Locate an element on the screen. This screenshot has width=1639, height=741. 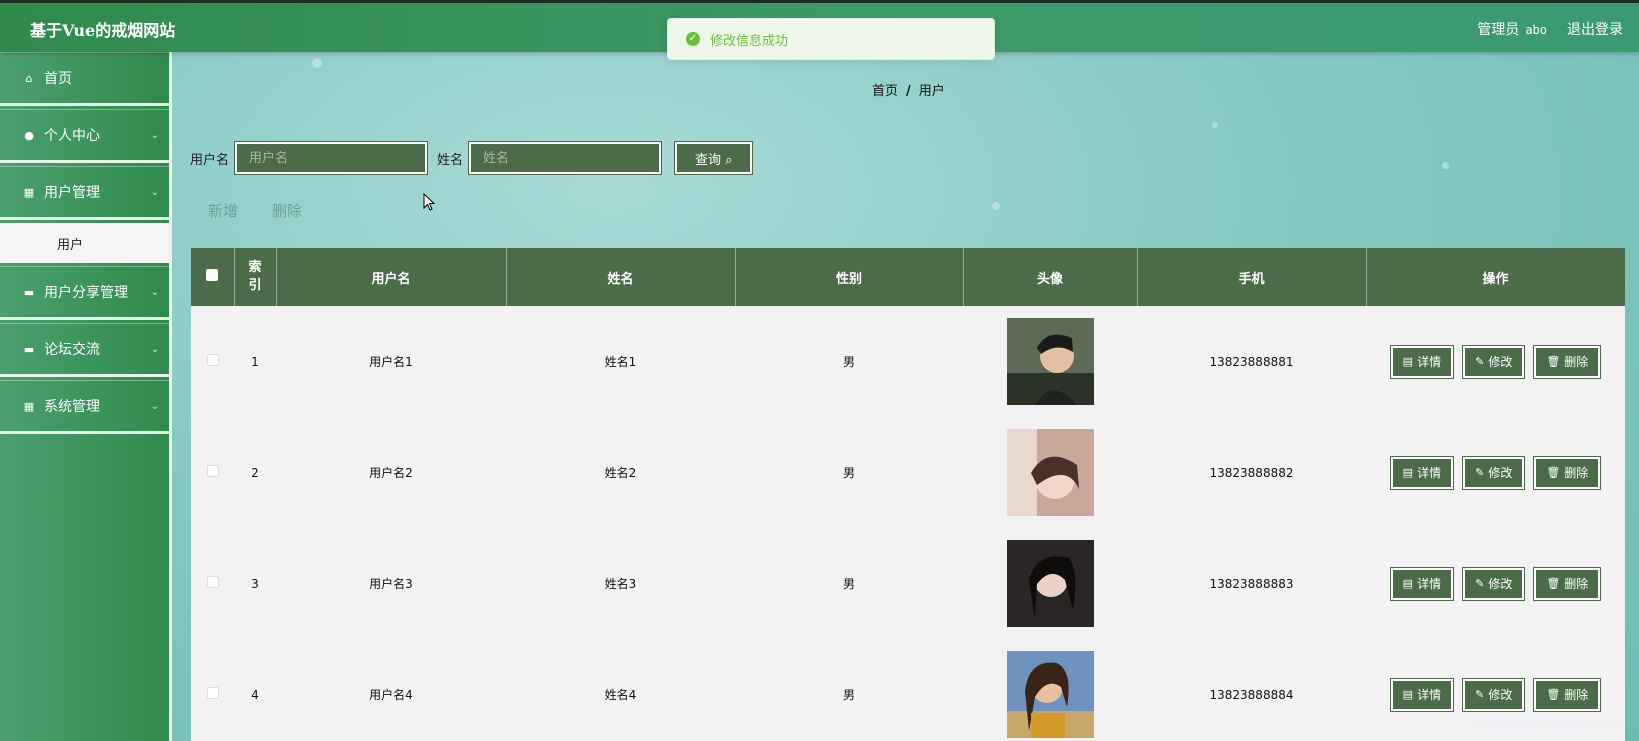
select-all-checkbox is located at coordinates (212, 275).